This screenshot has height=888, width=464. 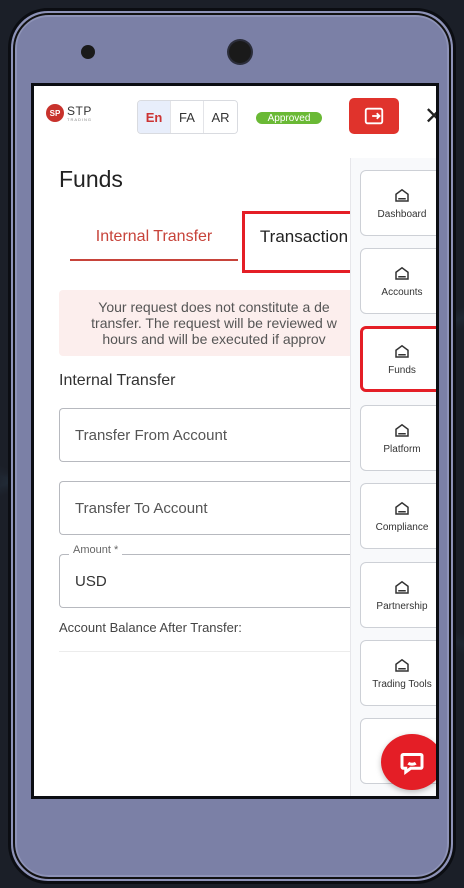 I want to click on amount-currency: USD, so click(x=91, y=581).